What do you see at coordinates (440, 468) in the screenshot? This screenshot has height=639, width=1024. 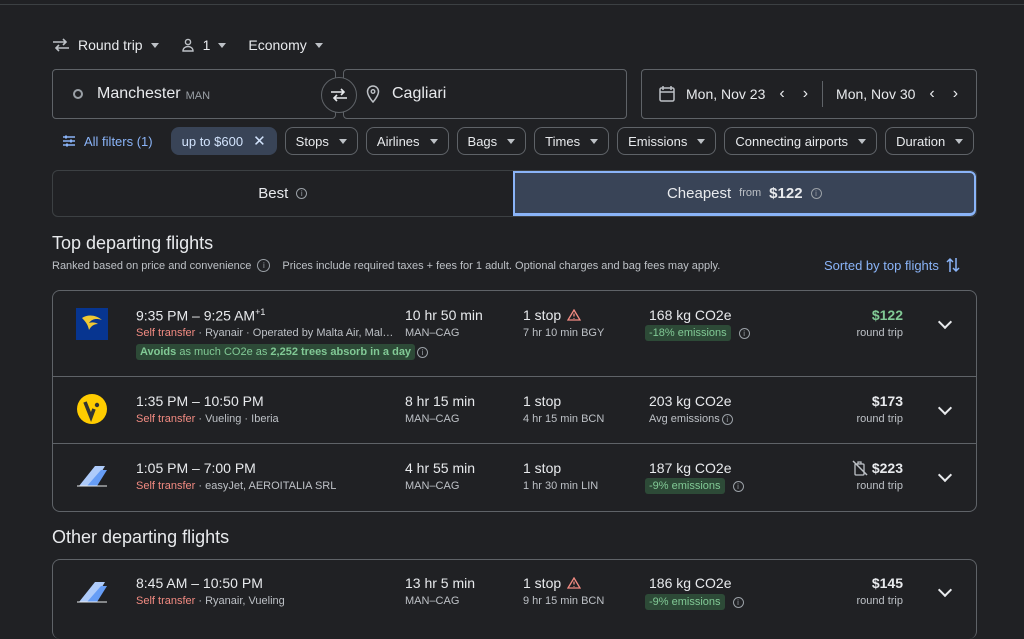 I see `flight-duration: 4 hr 55 min` at bounding box center [440, 468].